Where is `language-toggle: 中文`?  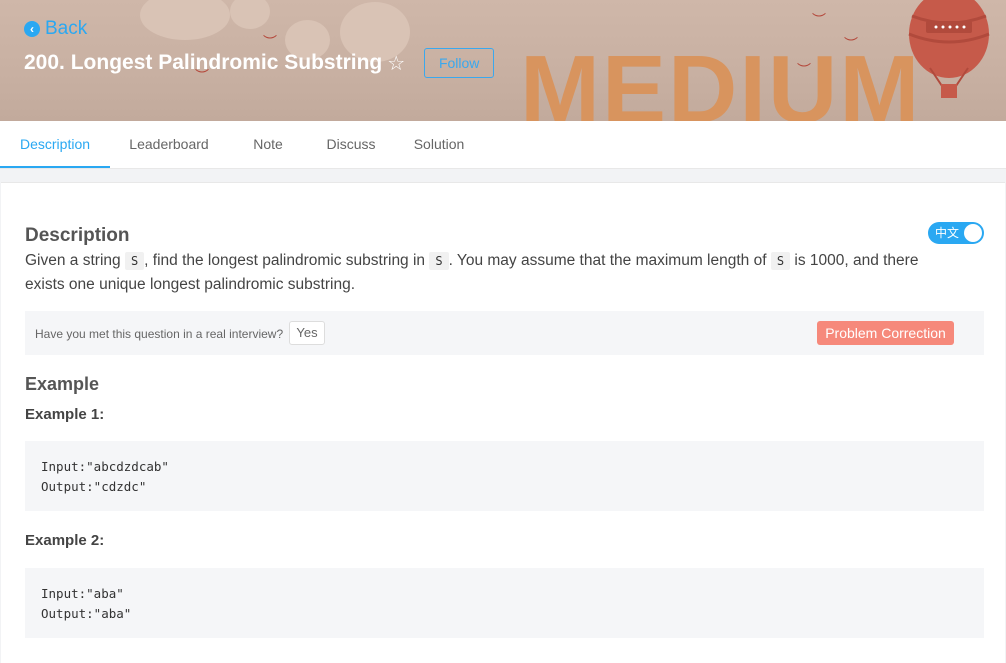
language-toggle: 中文 is located at coordinates (956, 233).